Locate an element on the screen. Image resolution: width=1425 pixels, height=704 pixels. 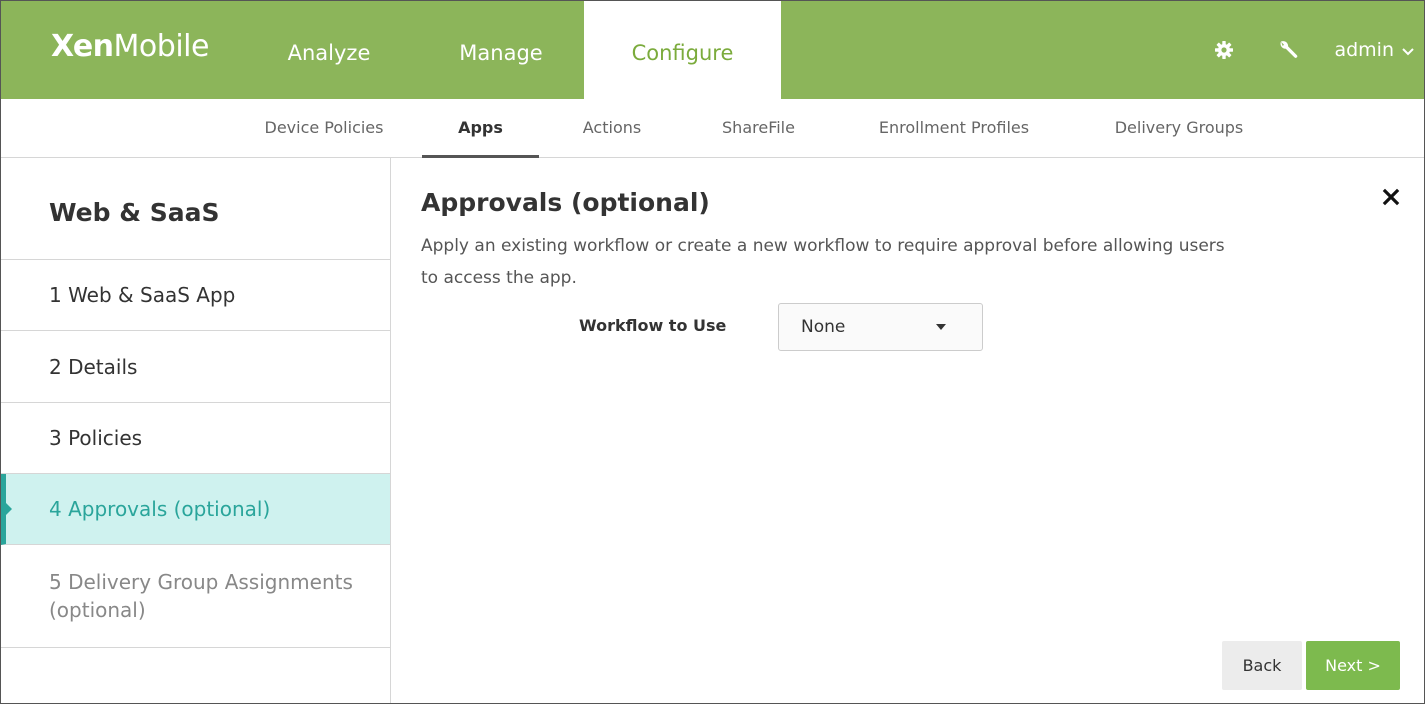
nav-manage: Manage is located at coordinates (501, 50).